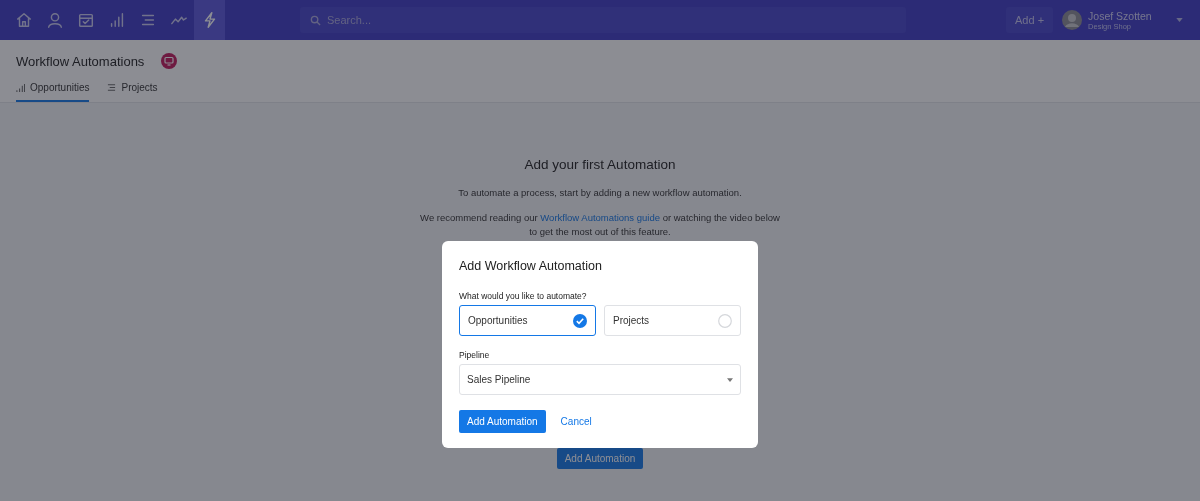 This screenshot has width=1200, height=501. What do you see at coordinates (527, 320) in the screenshot?
I see `option-card: Opportunities` at bounding box center [527, 320].